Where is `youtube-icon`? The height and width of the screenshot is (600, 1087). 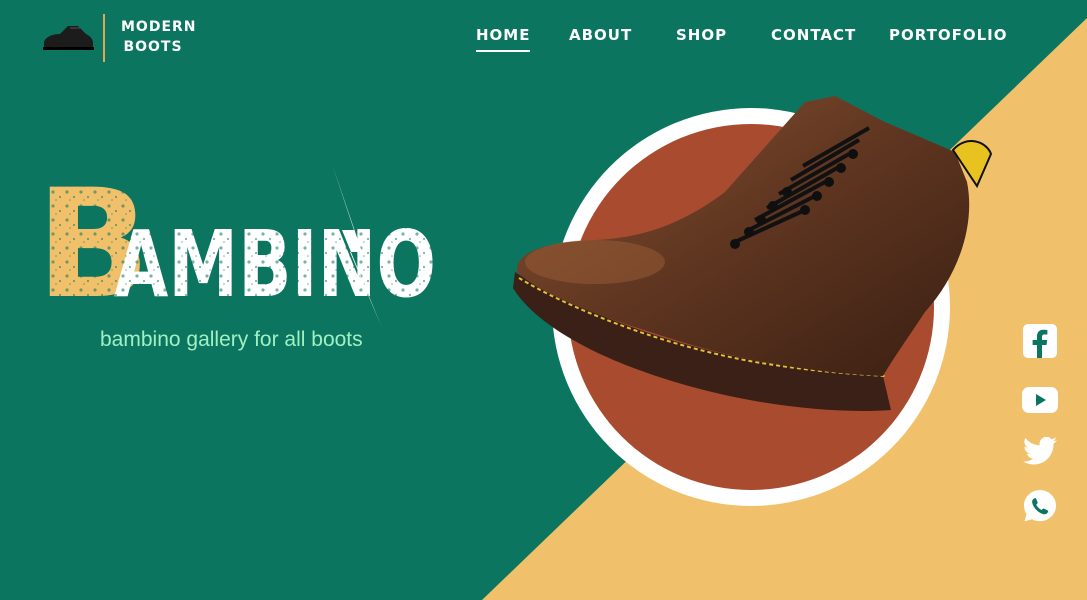 youtube-icon is located at coordinates (1040, 400).